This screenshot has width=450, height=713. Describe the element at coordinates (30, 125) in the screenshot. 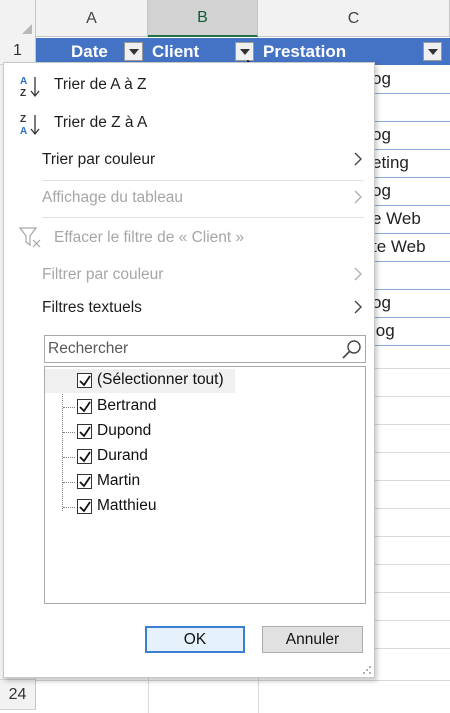

I see `sort-descending-icon: Z A` at that location.